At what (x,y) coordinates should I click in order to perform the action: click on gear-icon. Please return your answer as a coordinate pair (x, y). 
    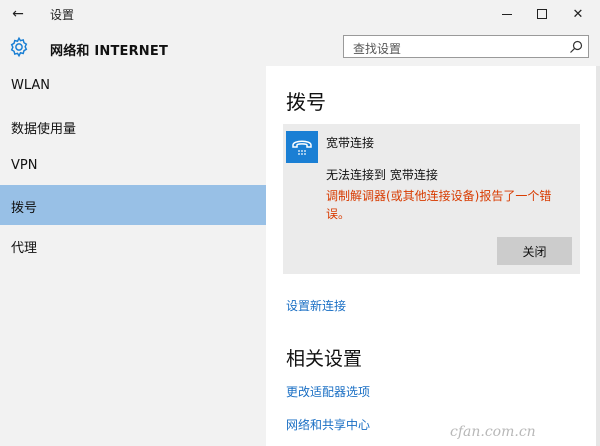
    Looking at the image, I should click on (19, 47).